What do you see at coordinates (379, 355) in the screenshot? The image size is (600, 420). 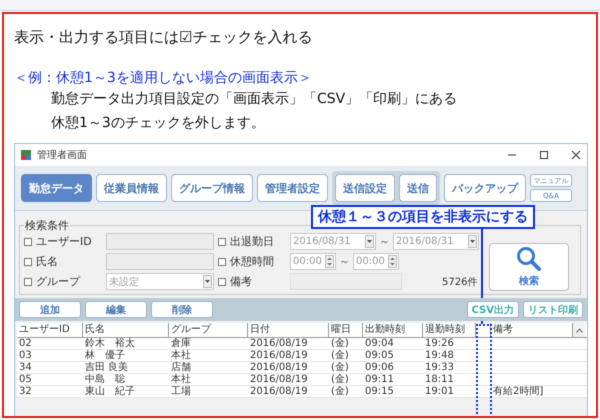 I see `table-cell-text: 09:05` at bounding box center [379, 355].